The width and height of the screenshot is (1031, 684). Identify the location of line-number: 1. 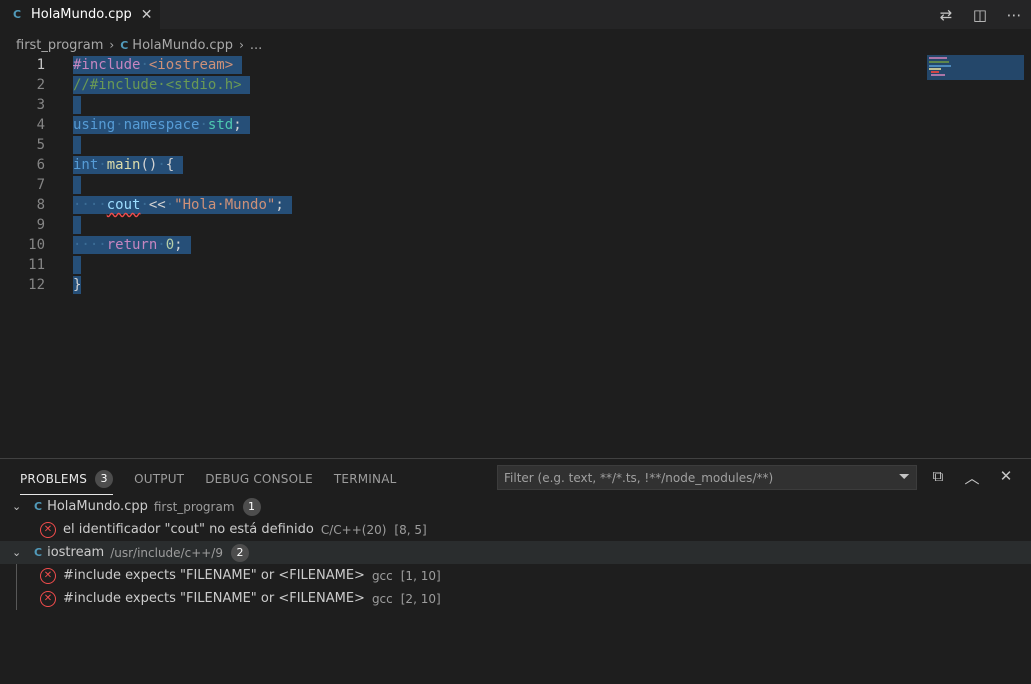
(40, 65).